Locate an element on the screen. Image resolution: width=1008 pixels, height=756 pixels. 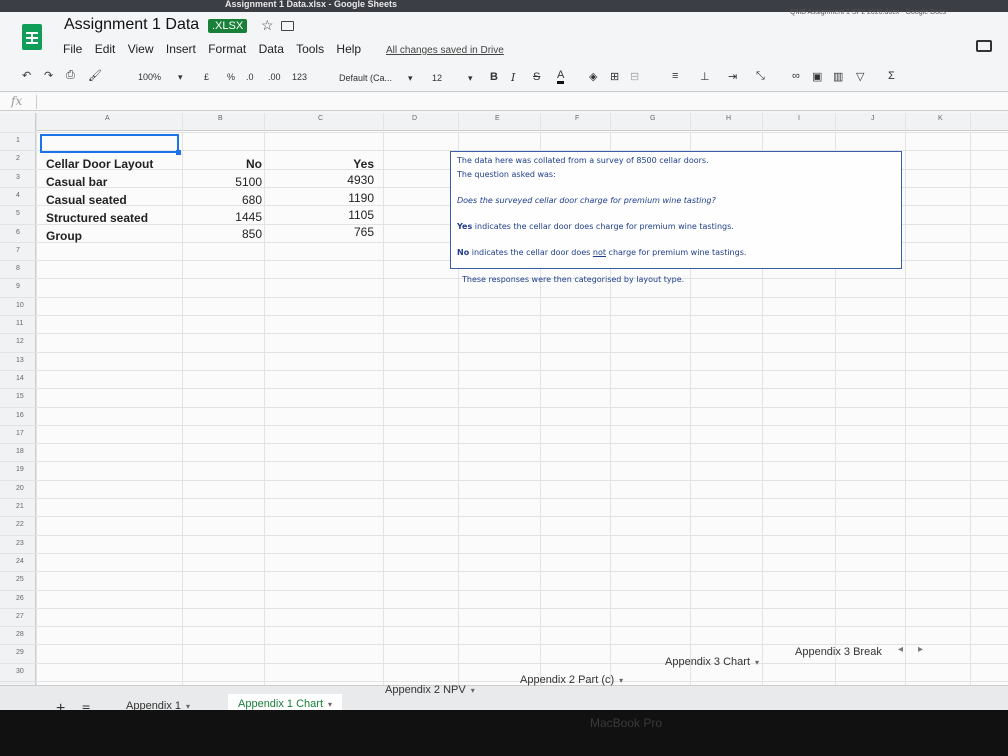
menu-insert: Insert is located at coordinates (181, 49).